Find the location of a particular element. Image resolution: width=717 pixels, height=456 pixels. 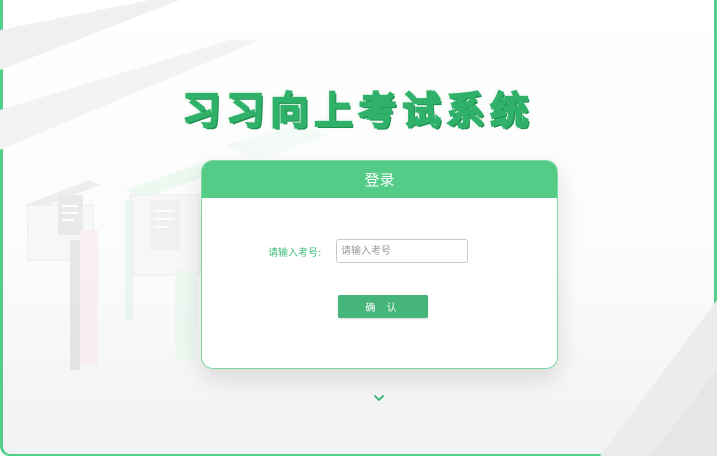

login-card-header: 登录 is located at coordinates (379, 179).